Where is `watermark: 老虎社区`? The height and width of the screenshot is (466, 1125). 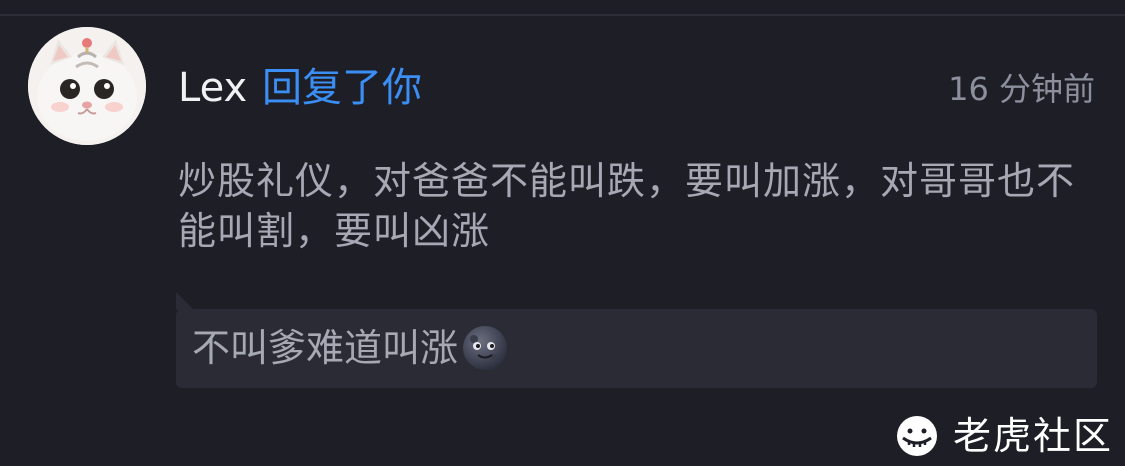 watermark: 老虎社区 is located at coordinates (1004, 436).